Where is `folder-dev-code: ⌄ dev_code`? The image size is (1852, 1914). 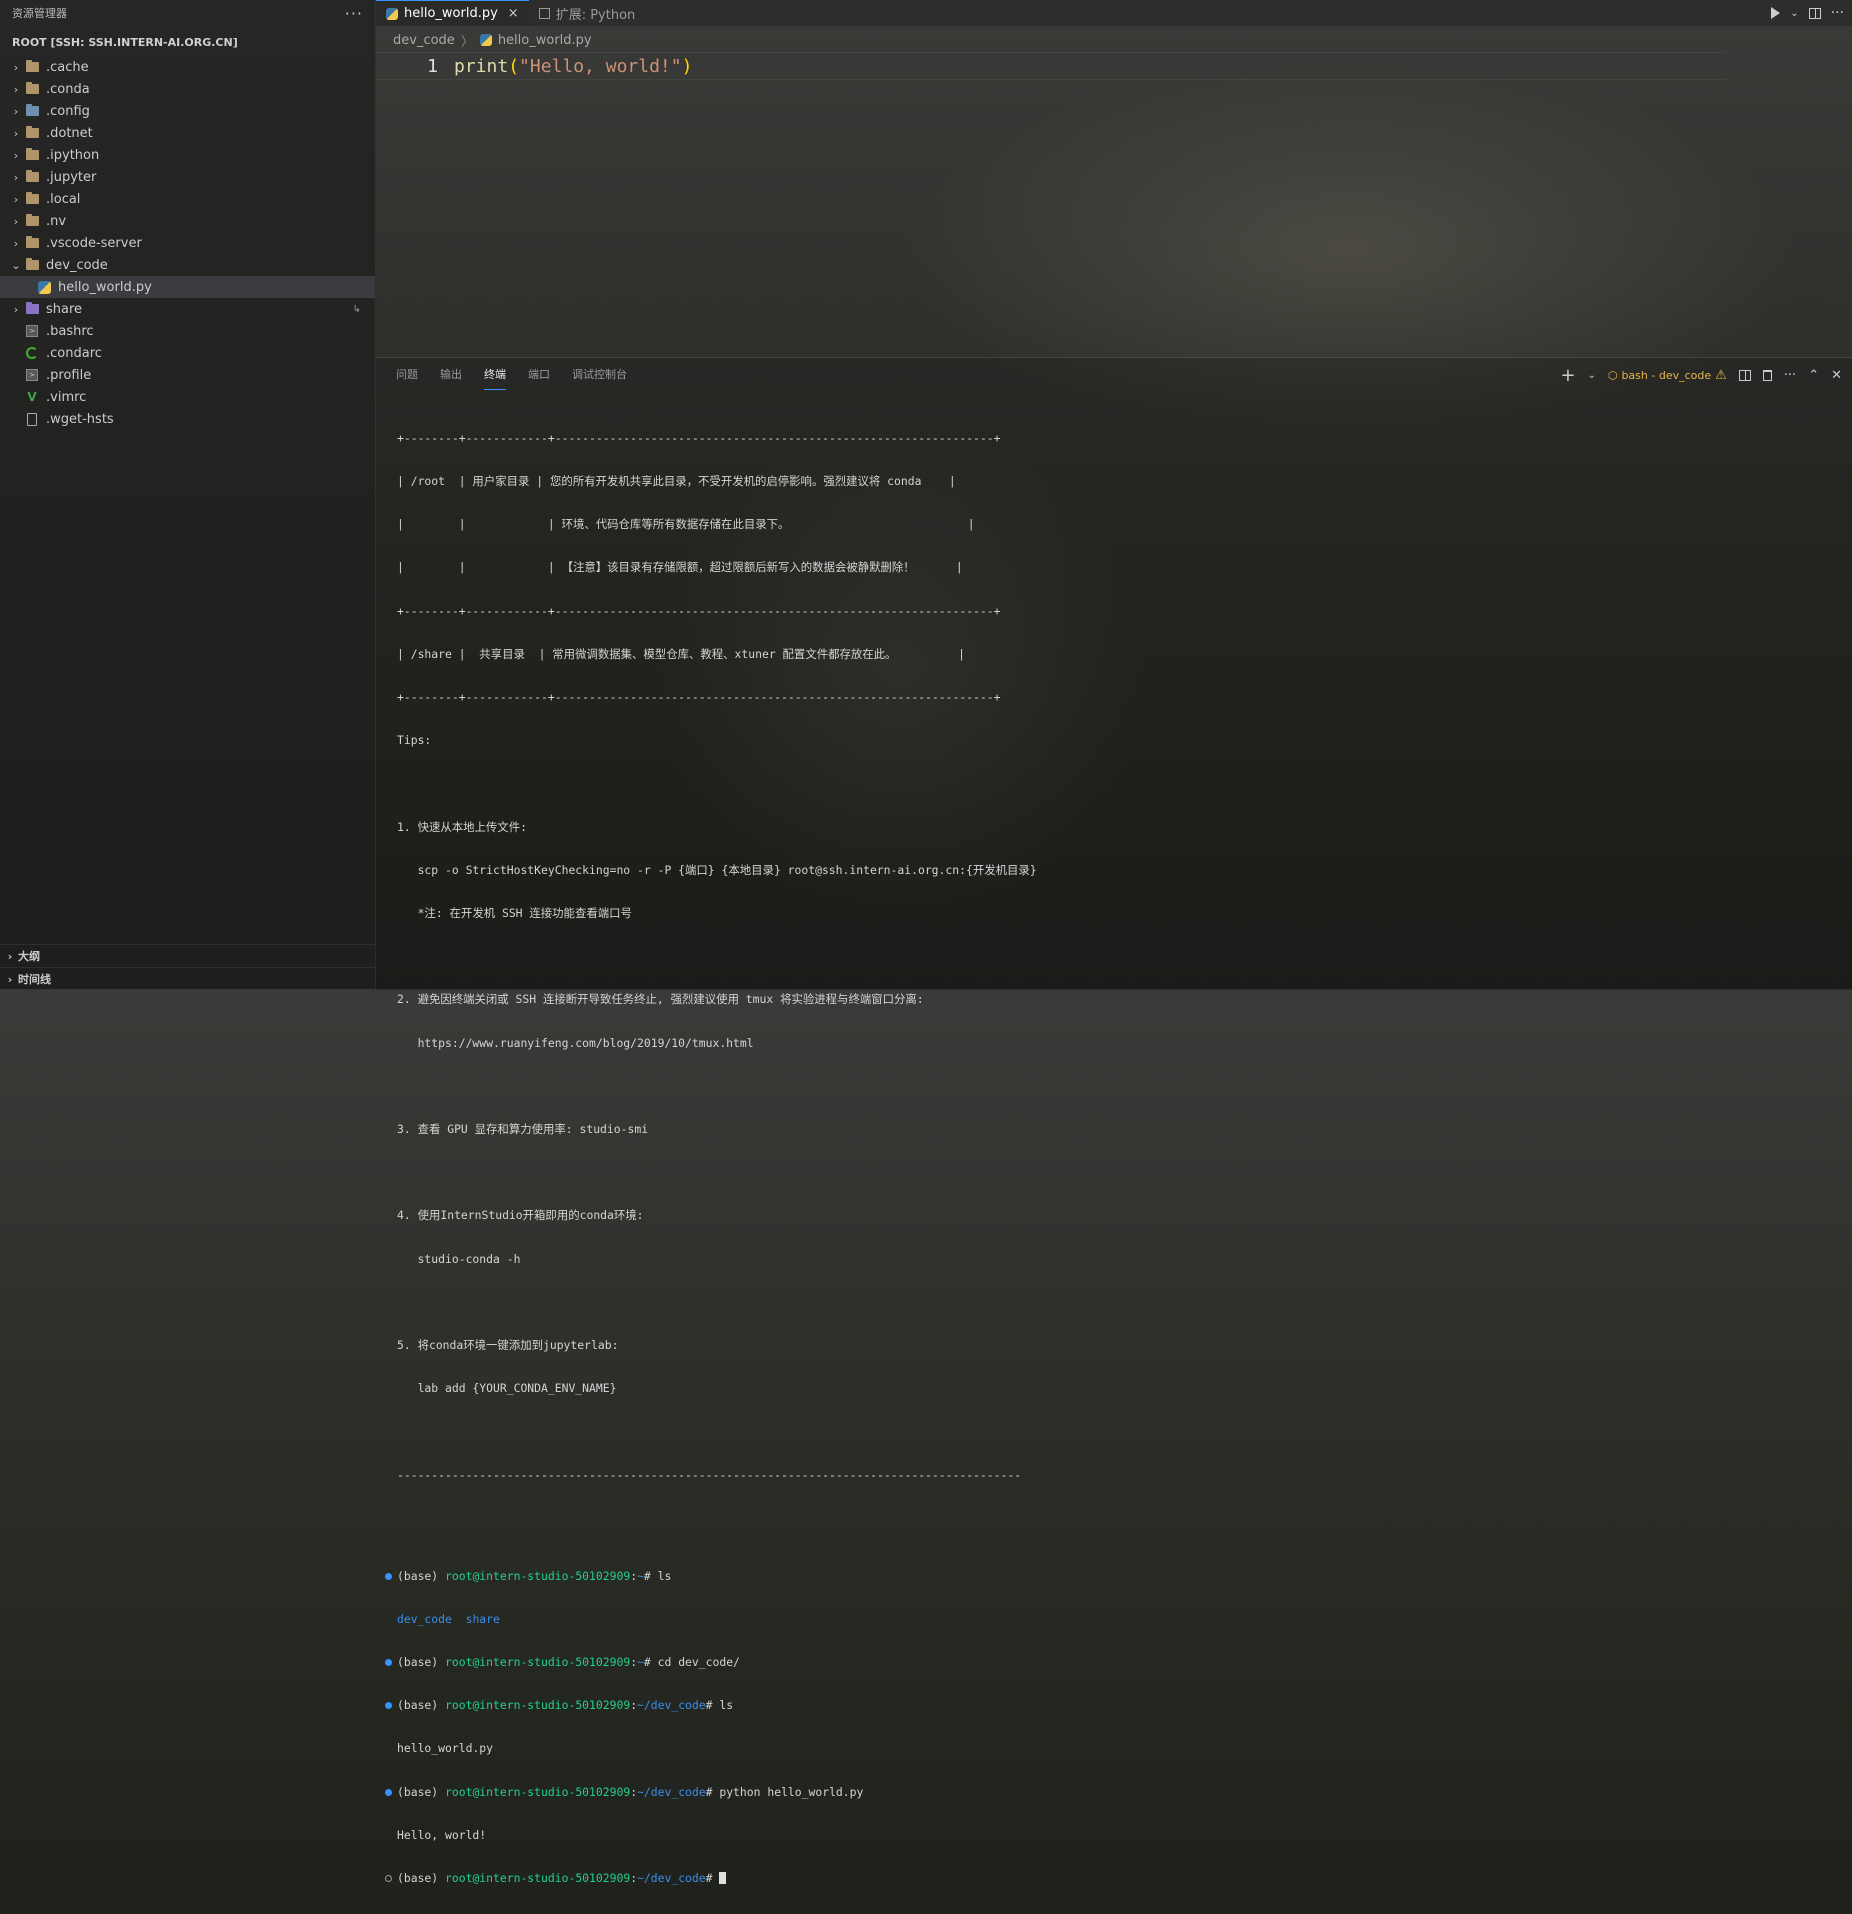
folder-dev-code: ⌄ dev_code is located at coordinates (187, 265).